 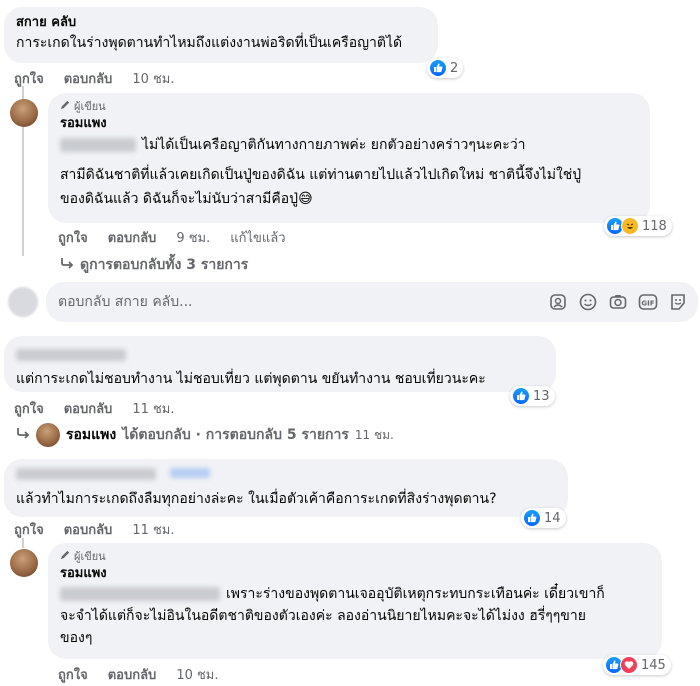 I want to click on reaction-total: 2, so click(x=454, y=68).